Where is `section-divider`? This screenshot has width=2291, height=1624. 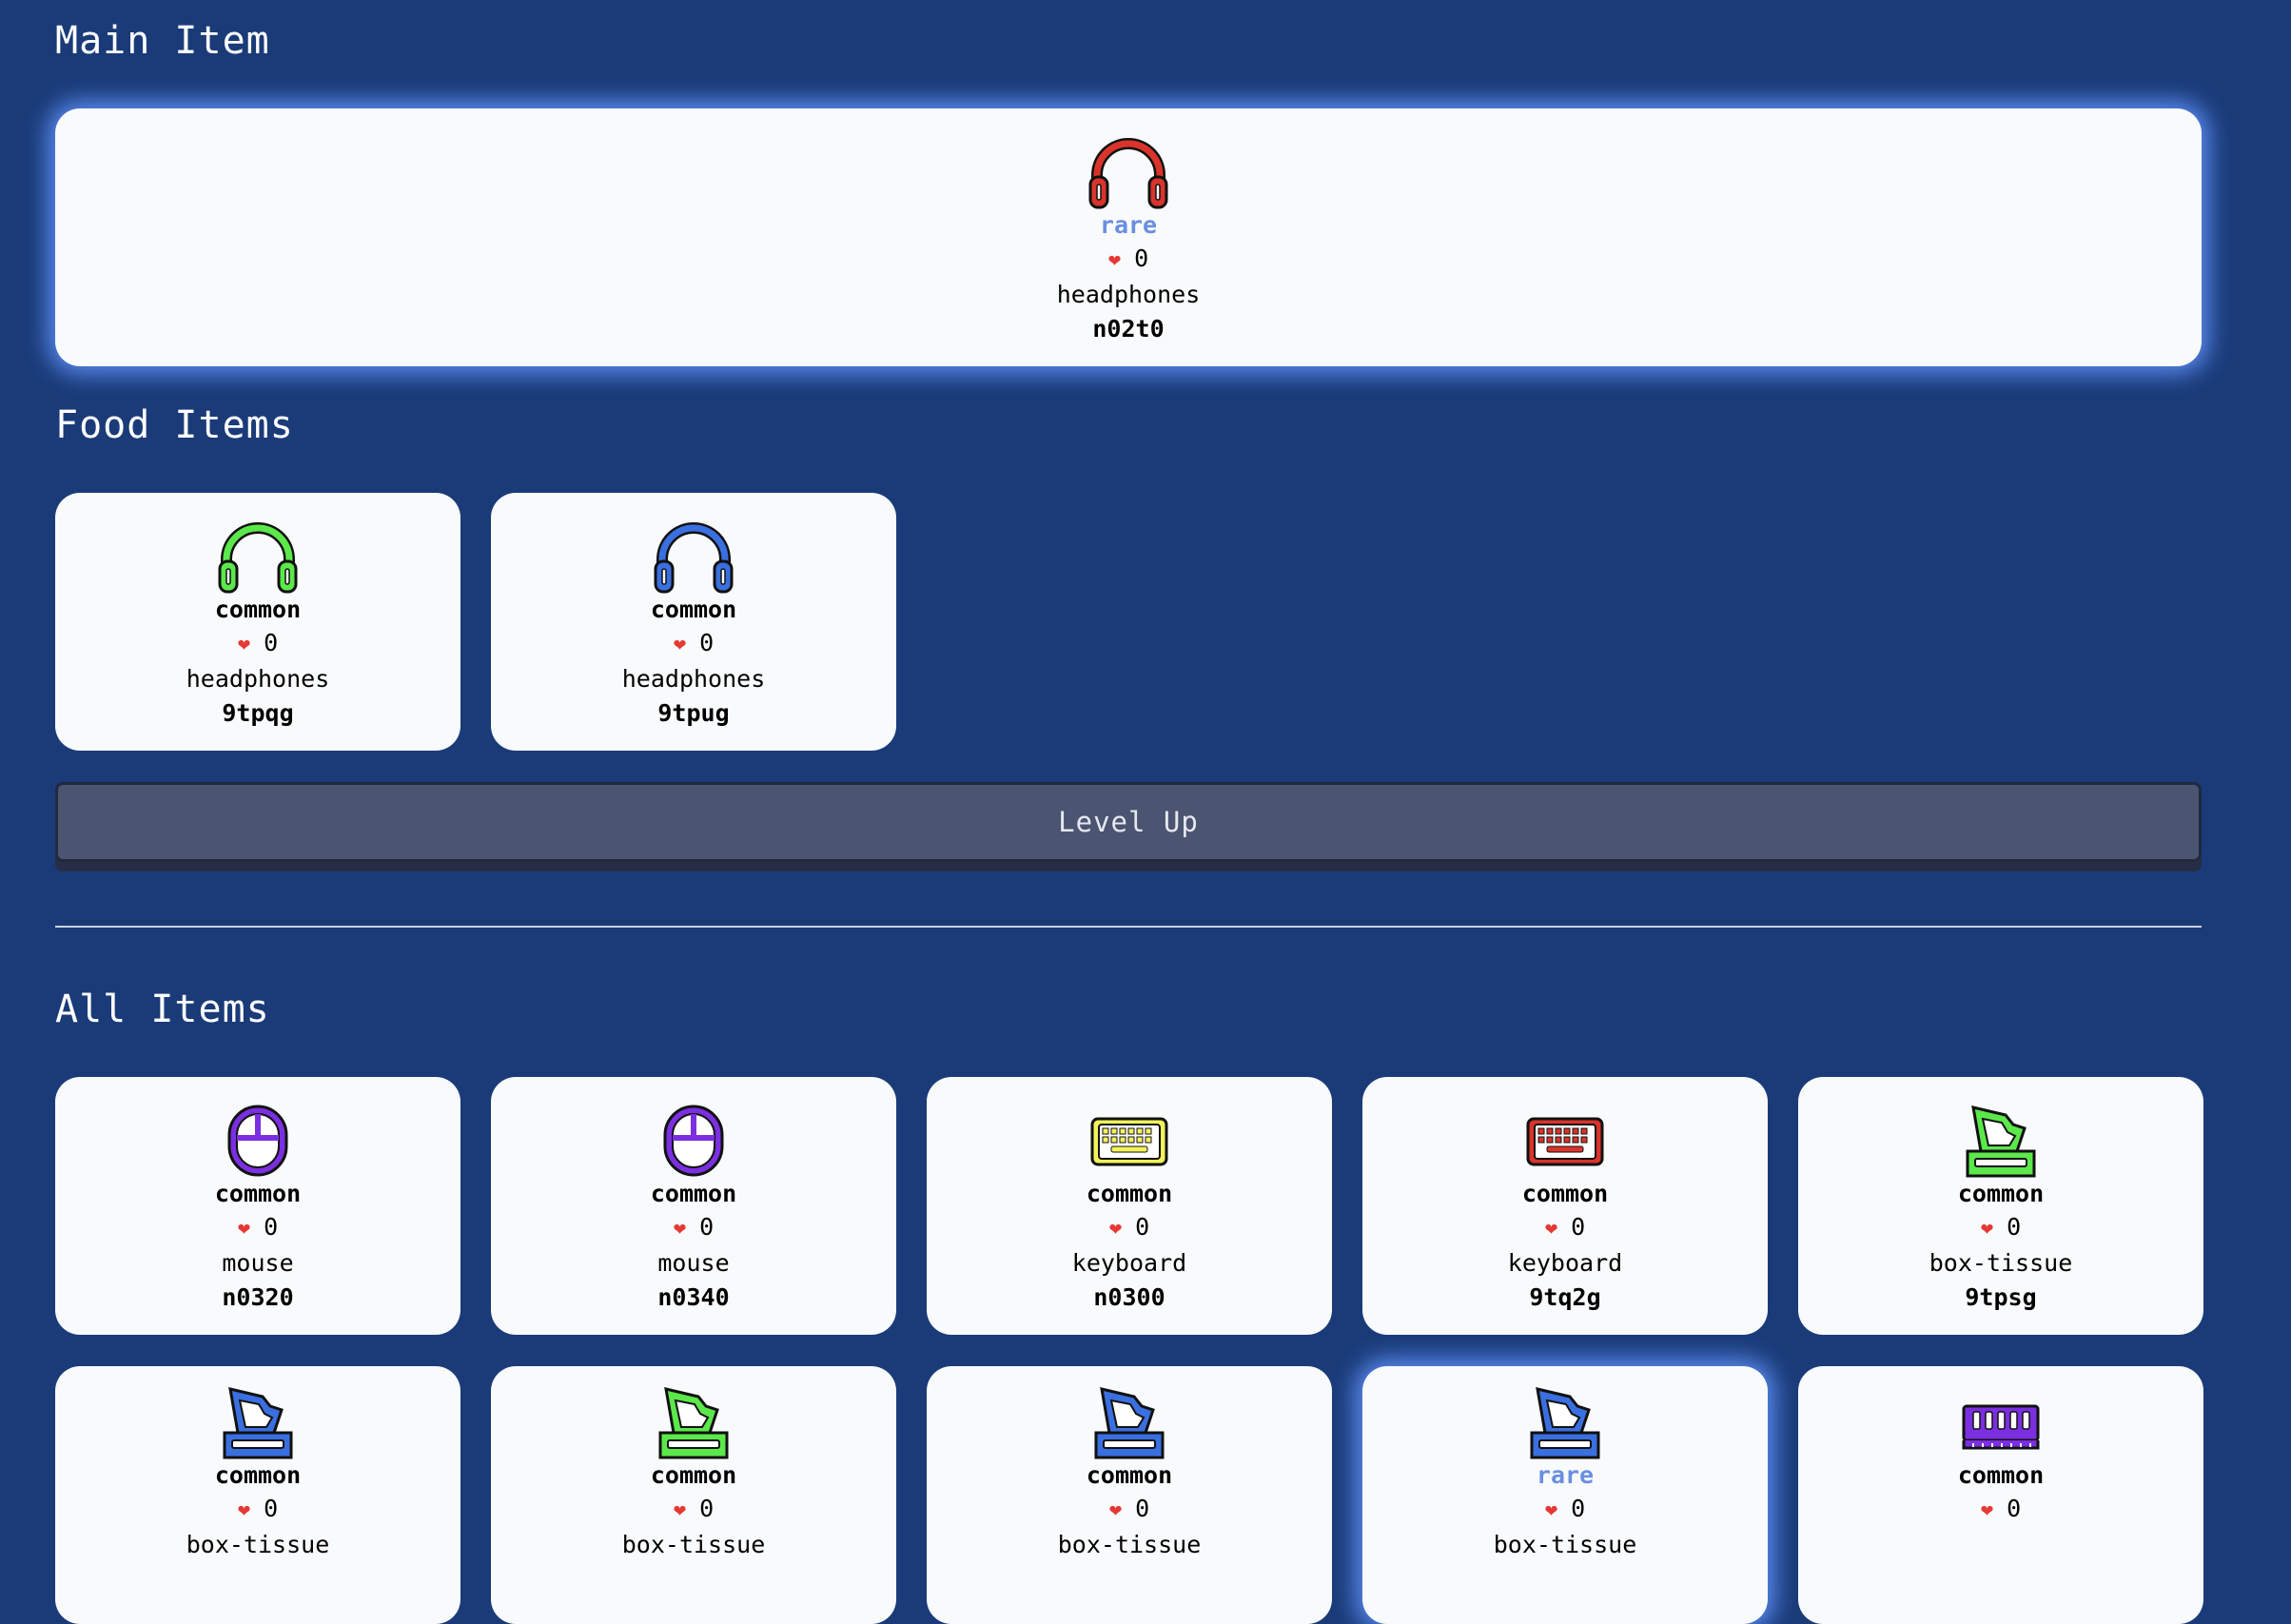 section-divider is located at coordinates (1128, 927).